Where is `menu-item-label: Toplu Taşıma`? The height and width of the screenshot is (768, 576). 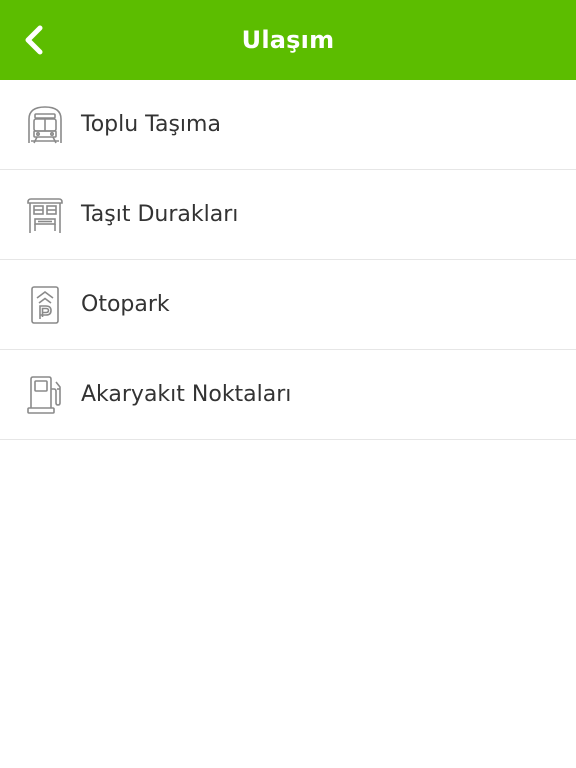 menu-item-label: Toplu Taşıma is located at coordinates (151, 124).